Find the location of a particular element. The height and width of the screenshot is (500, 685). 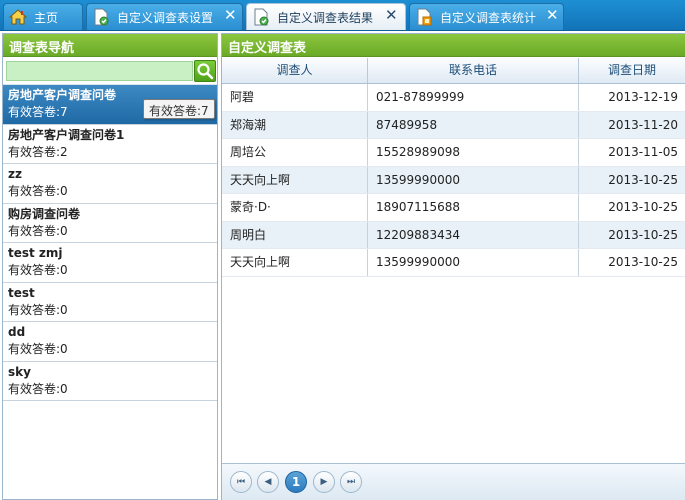

survey-name: zz is located at coordinates (15, 174).